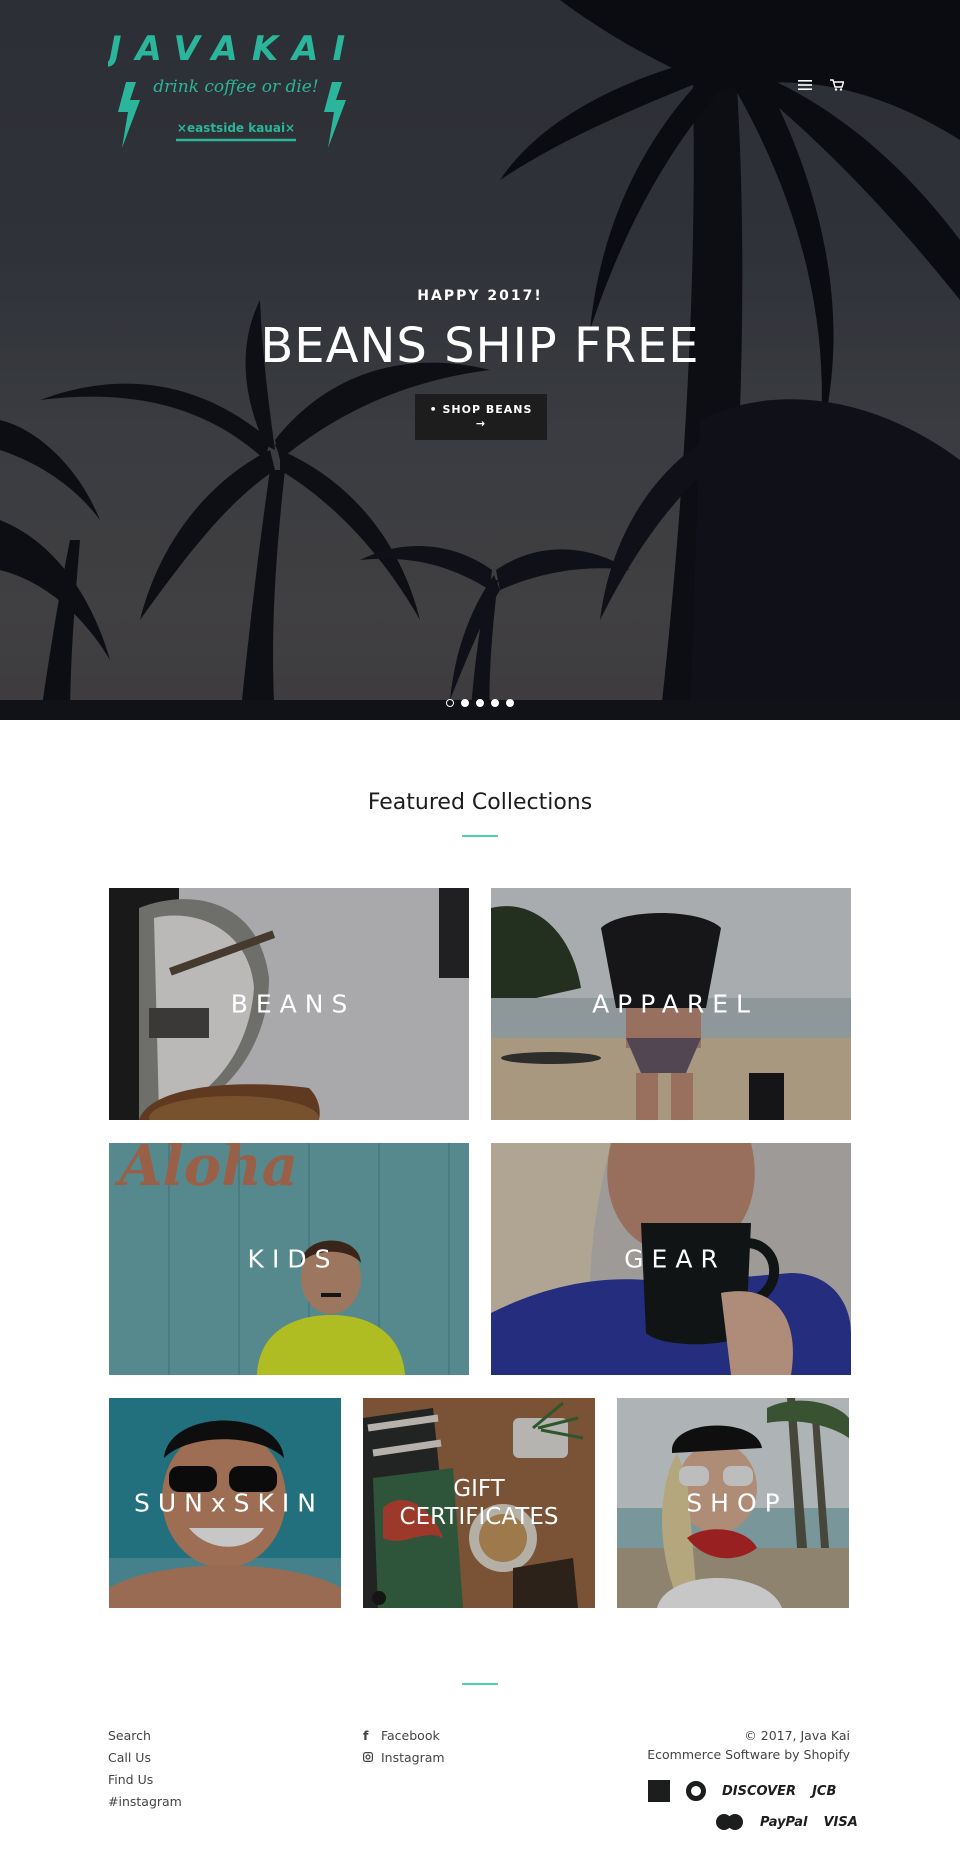  Describe the element at coordinates (293, 1004) in the screenshot. I see `collection-label-beans: BEANS` at that location.